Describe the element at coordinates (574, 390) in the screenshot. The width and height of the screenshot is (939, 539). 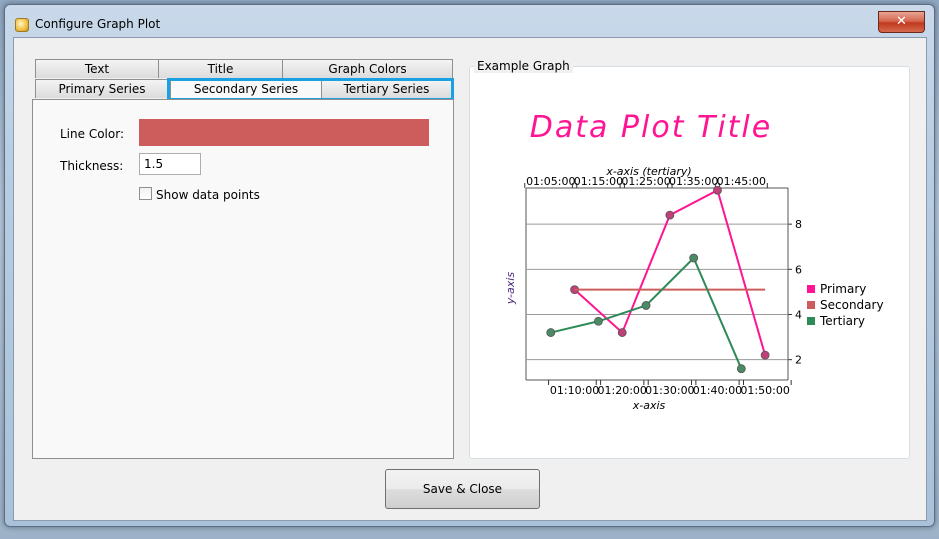
I see `x-tick-label: 01:10:00` at that location.